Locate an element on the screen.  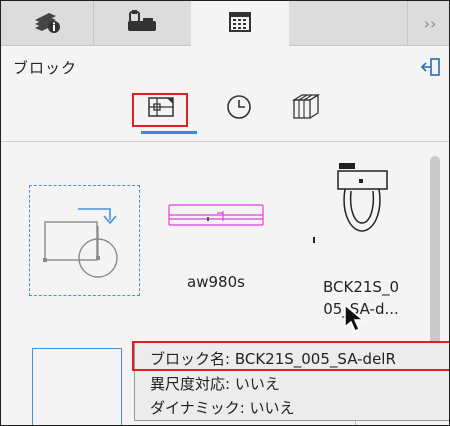
block-tile-aw980s: aw980s is located at coordinates (216, 239).